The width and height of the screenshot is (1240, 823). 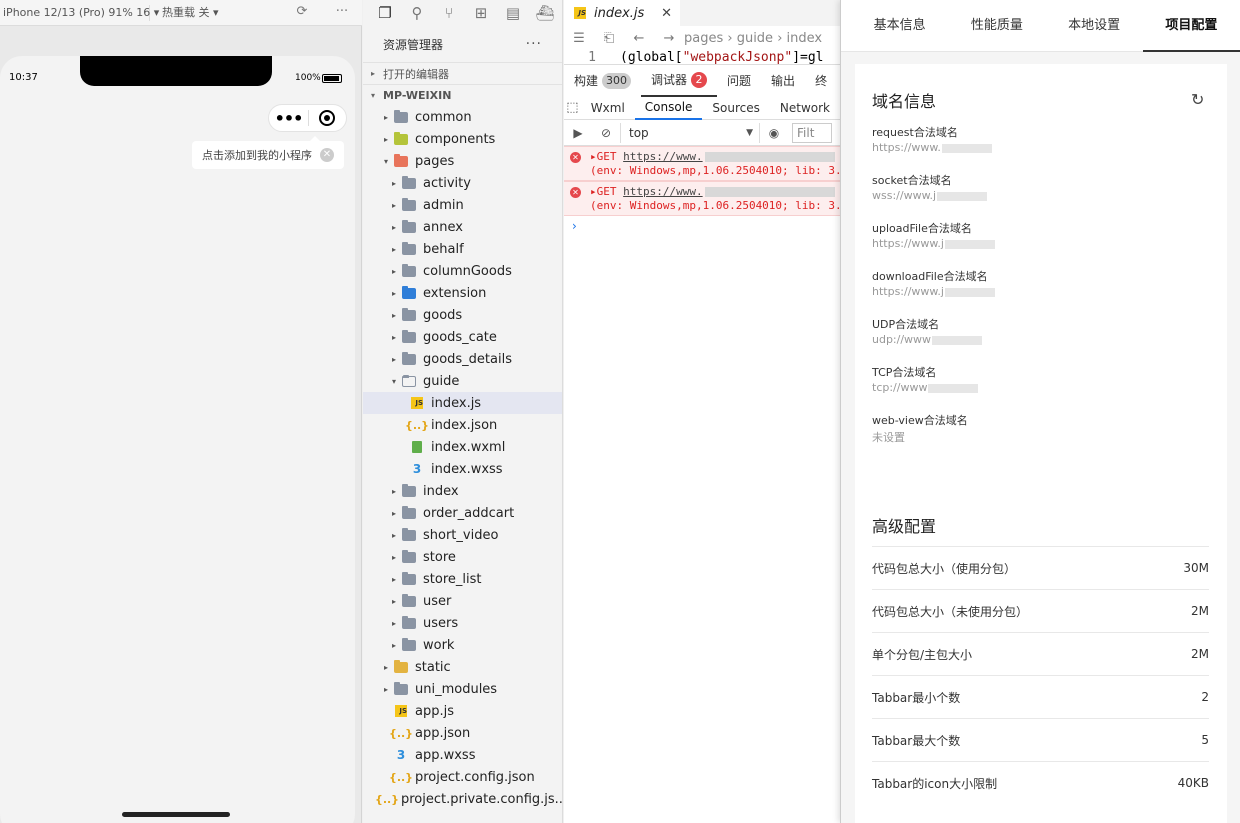 What do you see at coordinates (545, 13) in the screenshot?
I see `docker-icon: ⛴` at bounding box center [545, 13].